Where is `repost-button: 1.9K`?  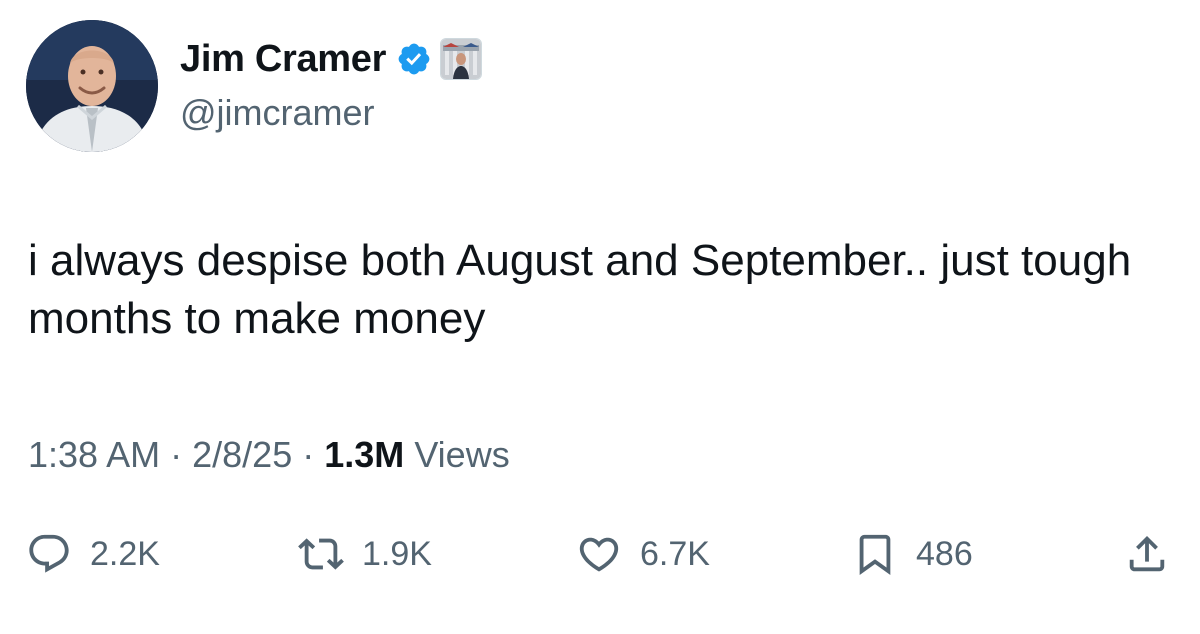
repost-button: 1.9K is located at coordinates (365, 554).